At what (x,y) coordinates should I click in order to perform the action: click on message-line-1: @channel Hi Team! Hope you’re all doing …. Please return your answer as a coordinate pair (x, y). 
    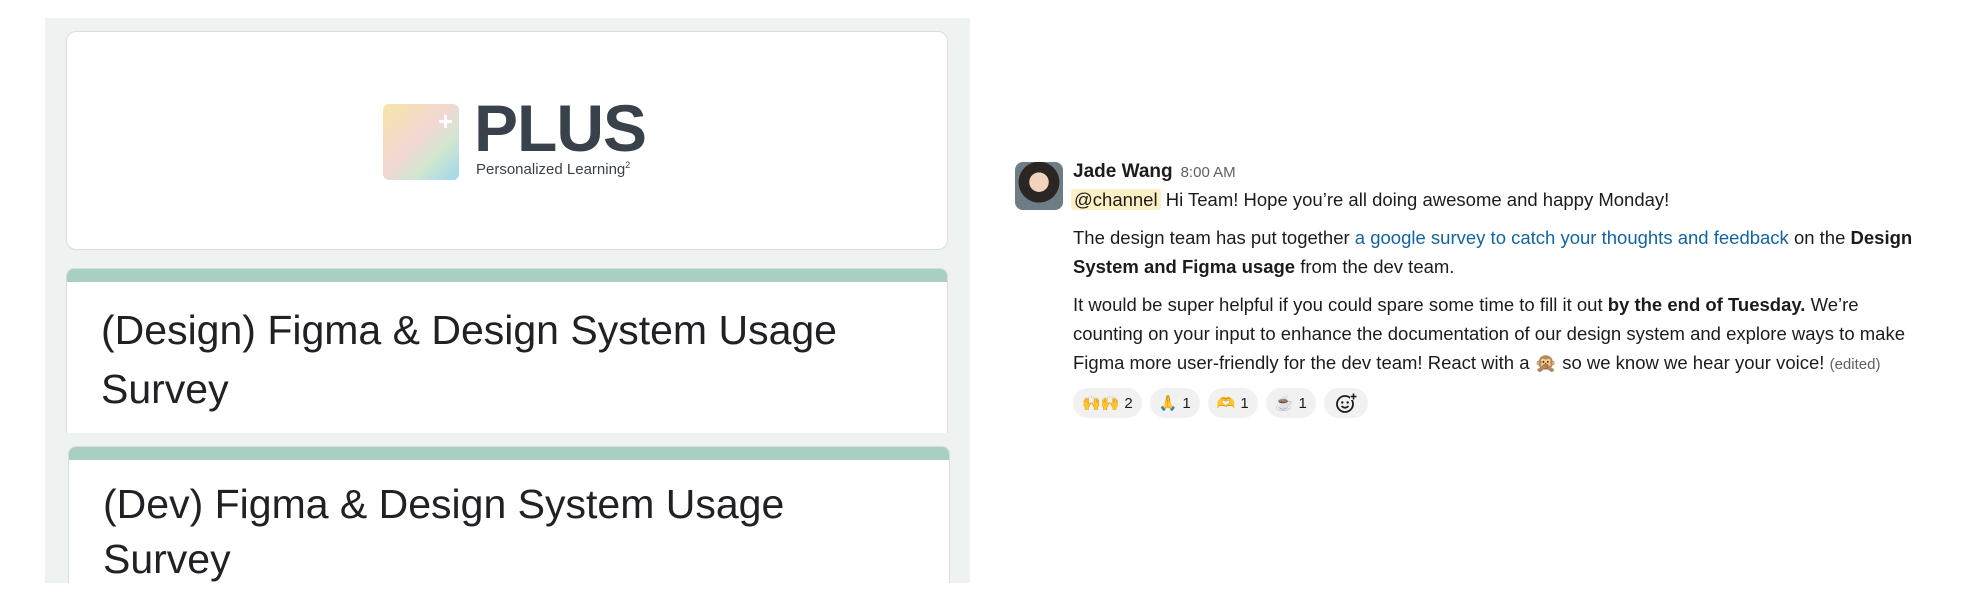
    Looking at the image, I should click on (1492, 199).